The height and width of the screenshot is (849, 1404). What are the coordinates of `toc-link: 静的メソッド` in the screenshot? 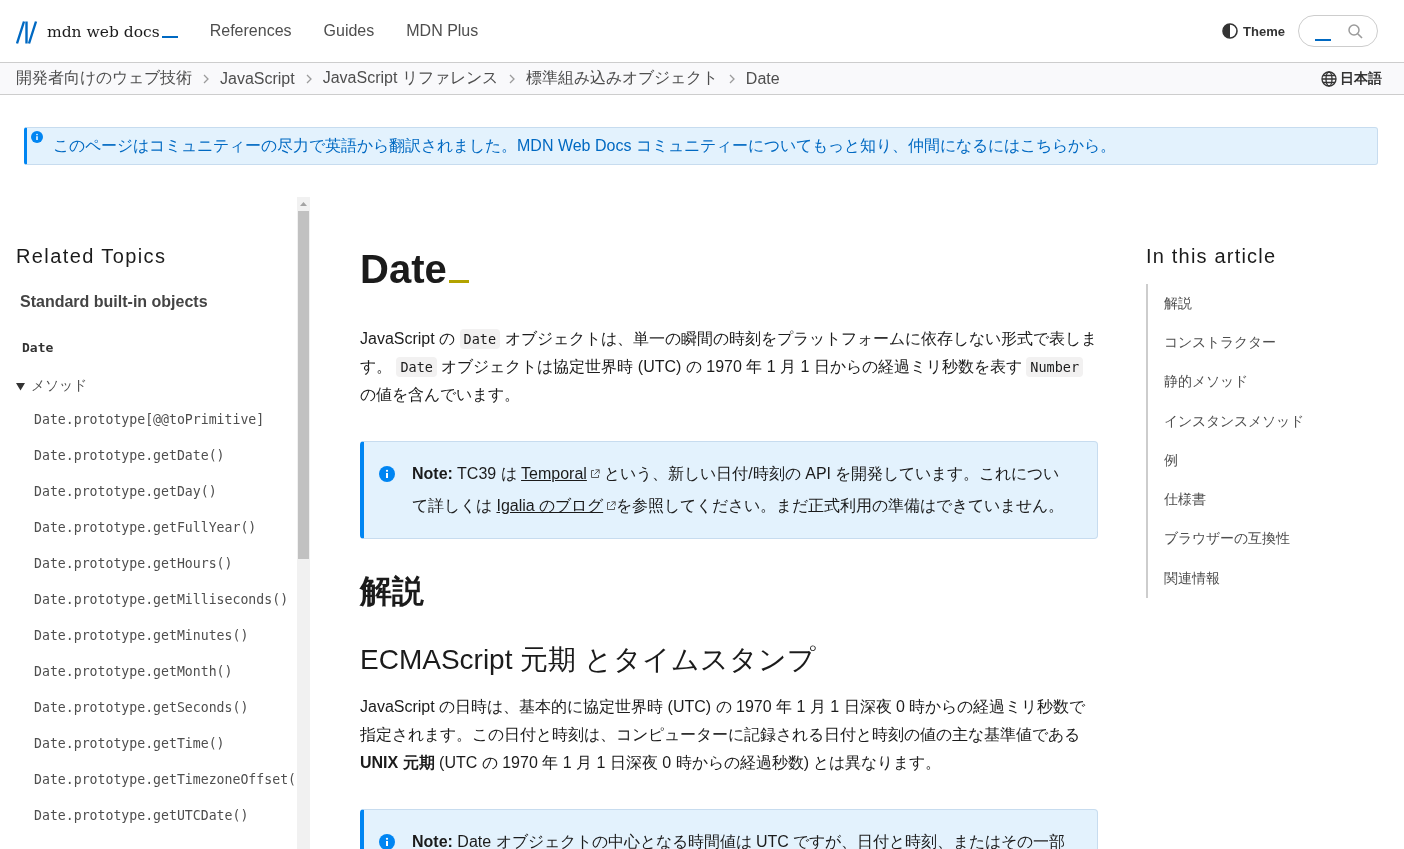 It's located at (1198, 382).